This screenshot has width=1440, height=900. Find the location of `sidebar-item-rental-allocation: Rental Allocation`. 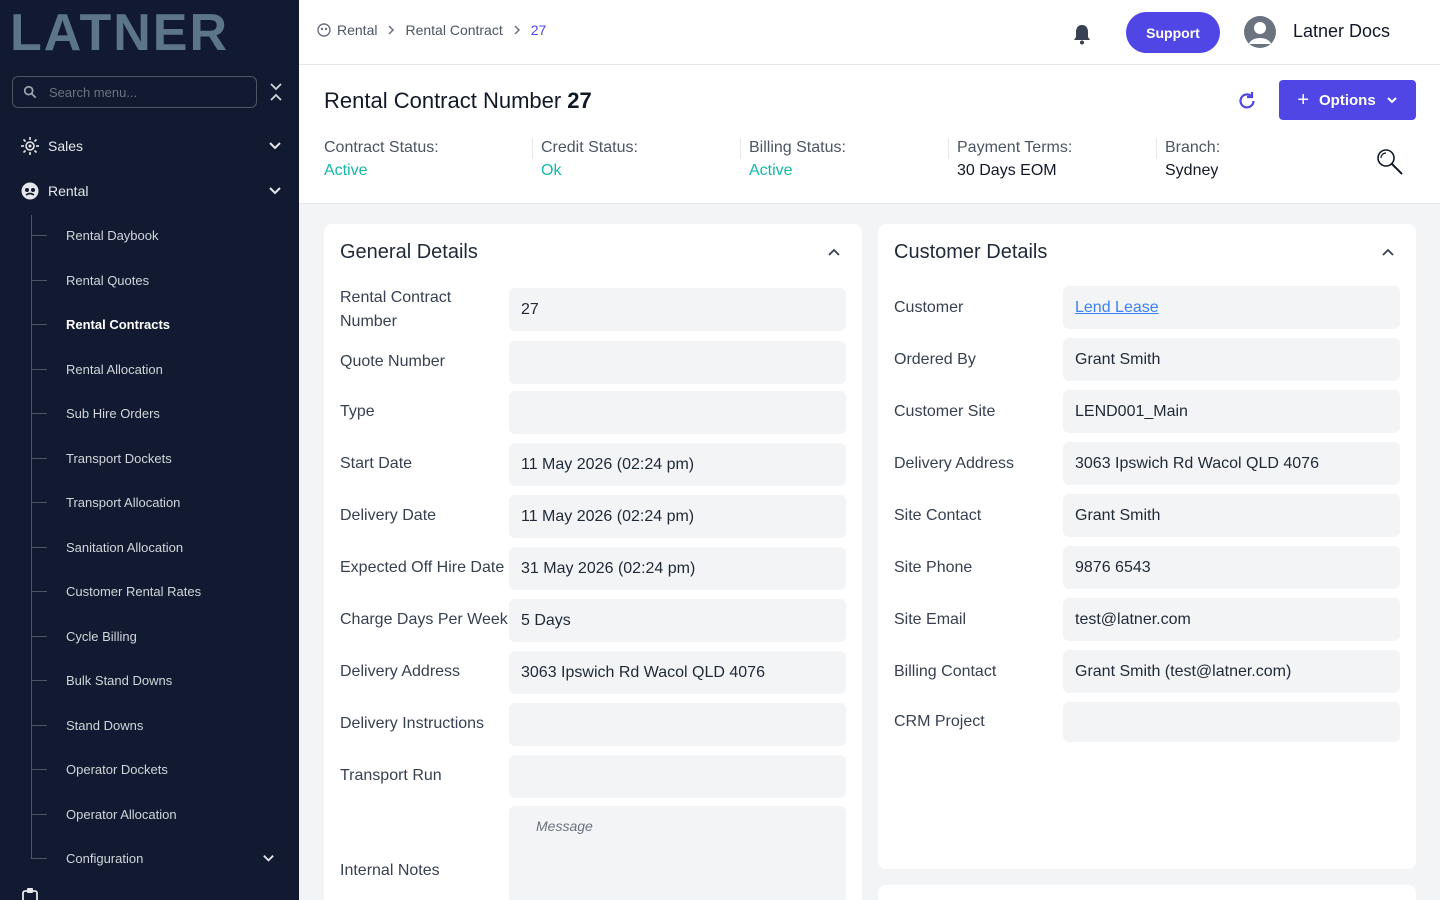

sidebar-item-rental-allocation: Rental Allocation is located at coordinates (161, 369).